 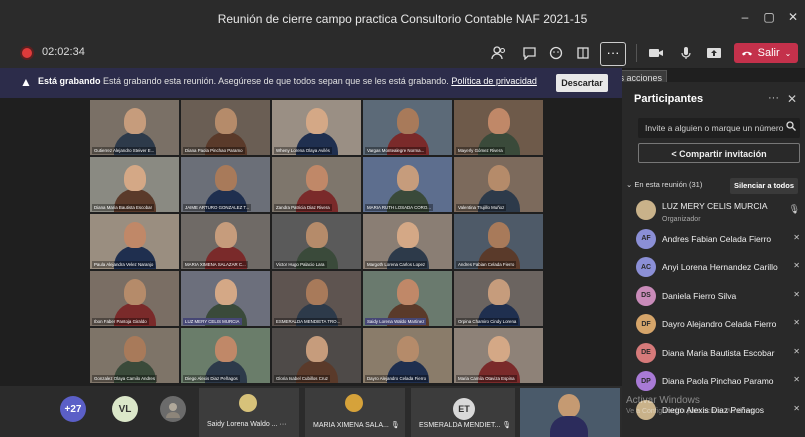 I want to click on video-tile: Mayerly Gómez Rivera, so click(x=498, y=127).